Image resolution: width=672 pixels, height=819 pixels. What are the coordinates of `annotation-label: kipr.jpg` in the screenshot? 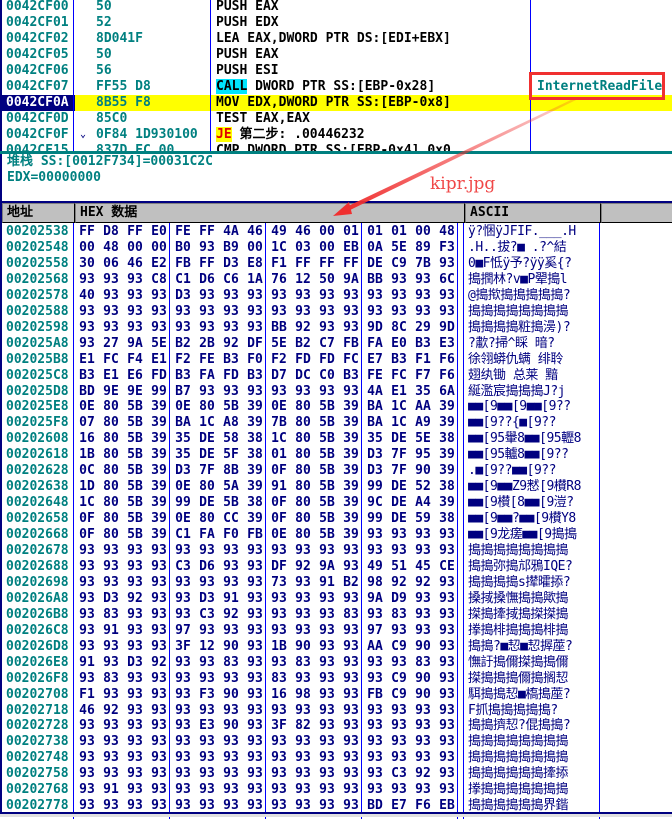 It's located at (463, 184).